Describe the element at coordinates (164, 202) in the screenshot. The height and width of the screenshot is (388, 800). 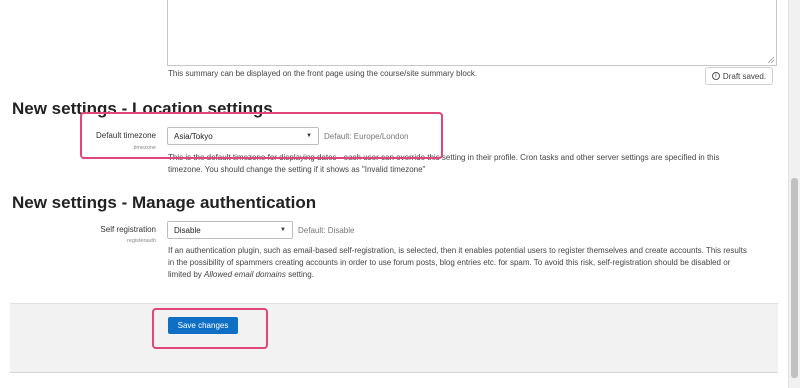
I see `auth-settings-heading: New settings - Manage authentication` at that location.